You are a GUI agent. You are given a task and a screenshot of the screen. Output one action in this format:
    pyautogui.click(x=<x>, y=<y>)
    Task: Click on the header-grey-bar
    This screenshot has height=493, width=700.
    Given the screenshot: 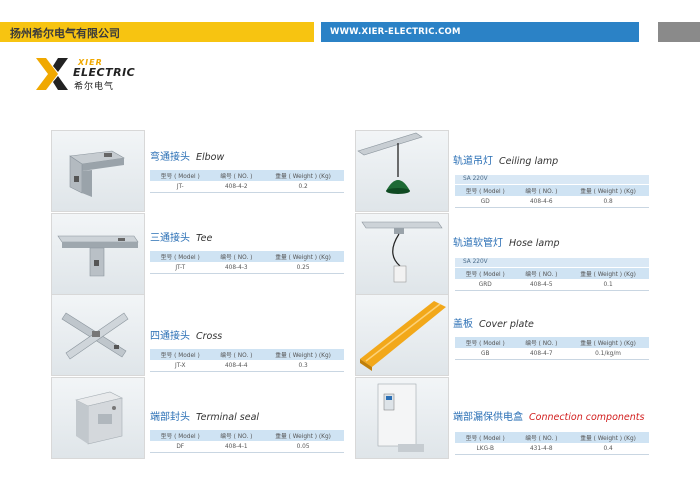 What is the action you would take?
    pyautogui.click(x=679, y=32)
    